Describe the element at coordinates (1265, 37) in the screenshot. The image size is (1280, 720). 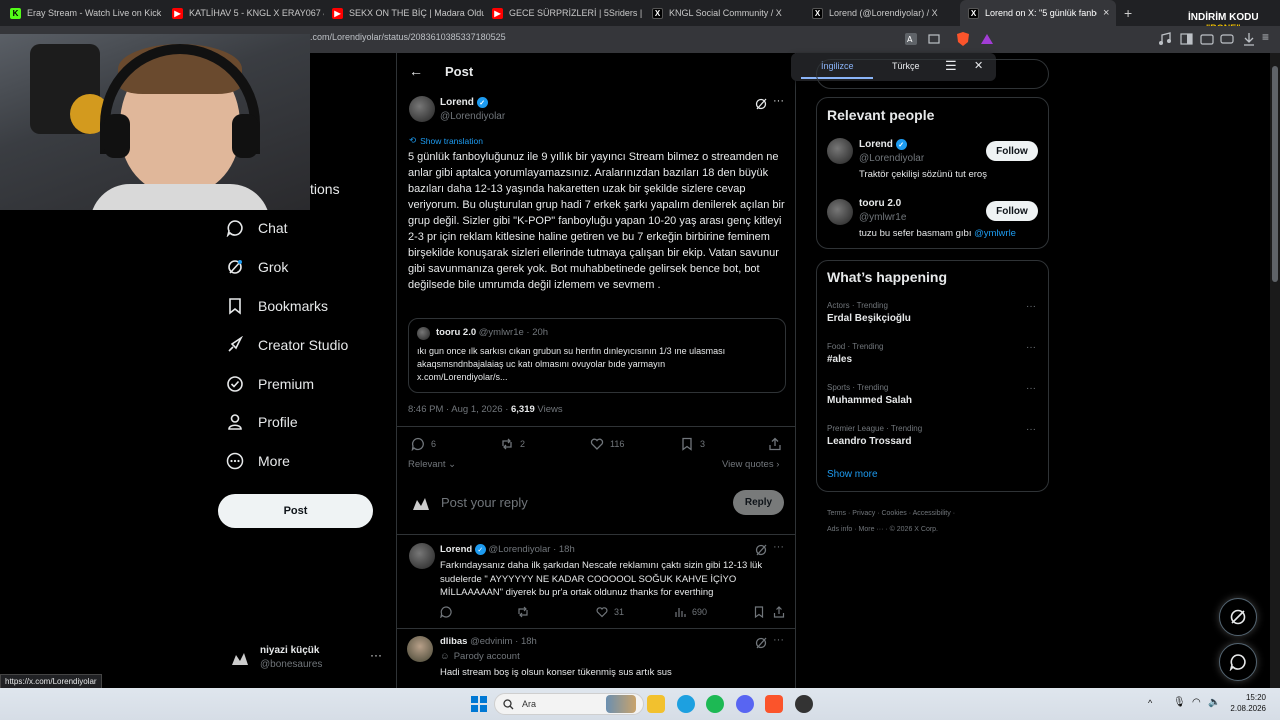
I see `browser-menu-icon: ≡` at that location.